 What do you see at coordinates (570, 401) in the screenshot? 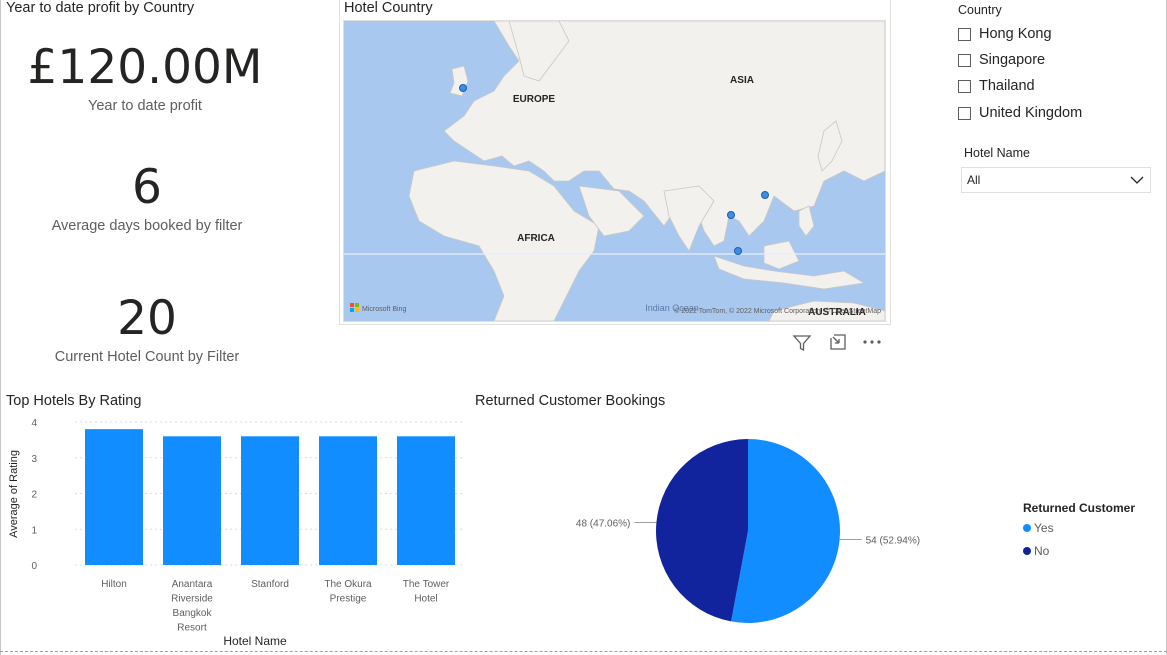
I see `pie-chart-title: Returned Customer Bookings` at bounding box center [570, 401].